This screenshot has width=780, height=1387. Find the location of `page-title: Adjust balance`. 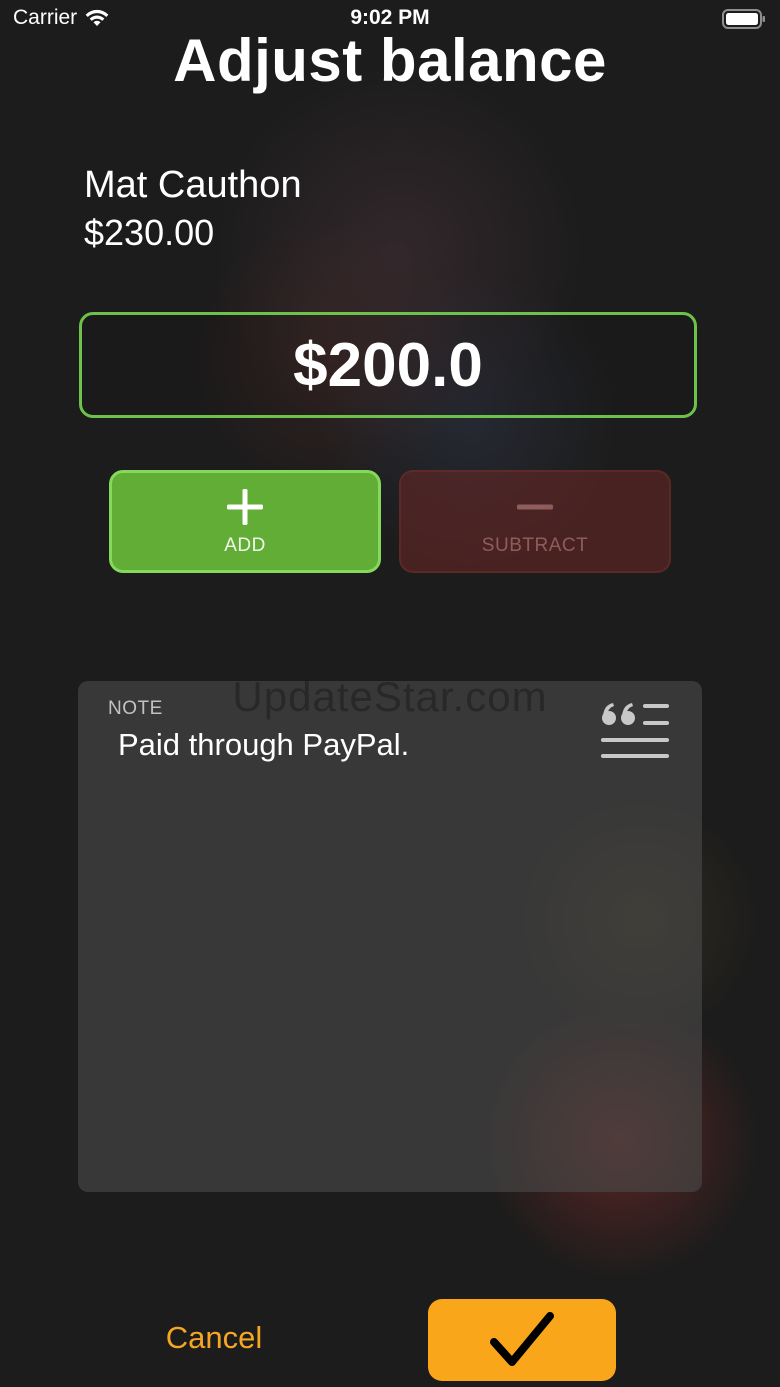

page-title: Adjust balance is located at coordinates (390, 60).